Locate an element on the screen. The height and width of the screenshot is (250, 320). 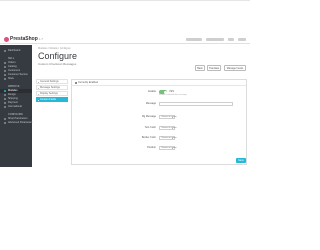
sidebar-item-label: Stats is located at coordinates (11, 78).